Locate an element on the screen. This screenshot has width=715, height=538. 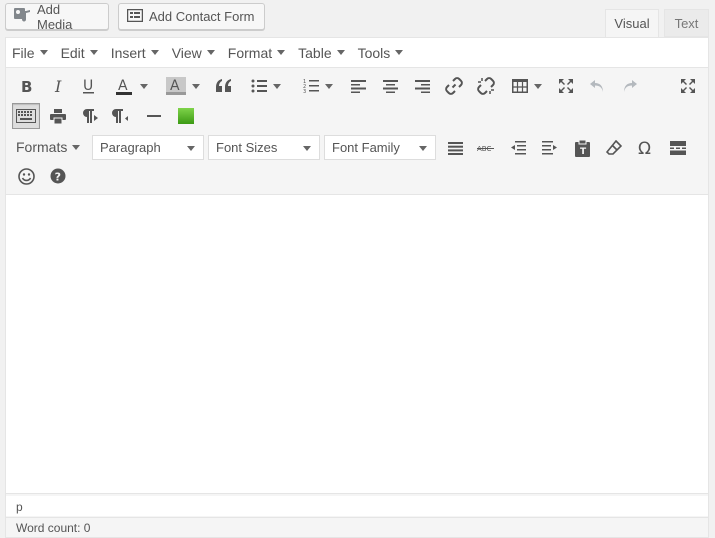
blockquote-button is located at coordinates (224, 86).